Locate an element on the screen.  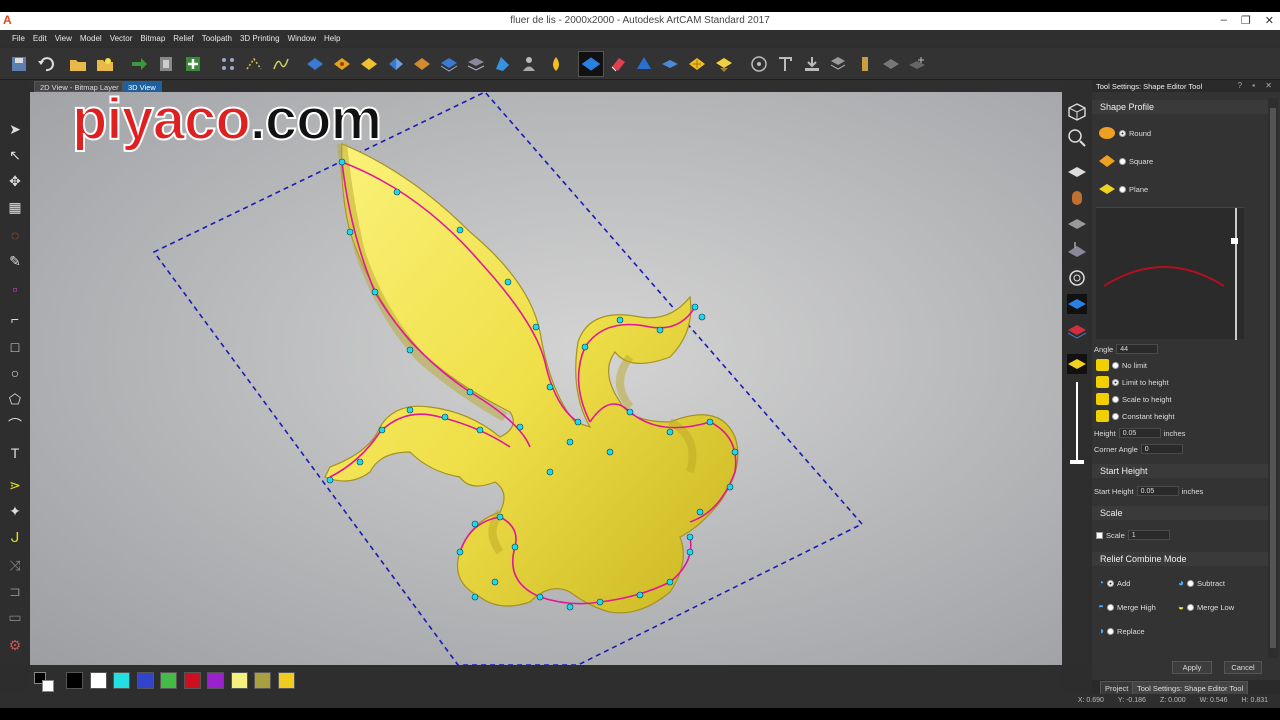
add-icon is located at coordinates (193, 64).